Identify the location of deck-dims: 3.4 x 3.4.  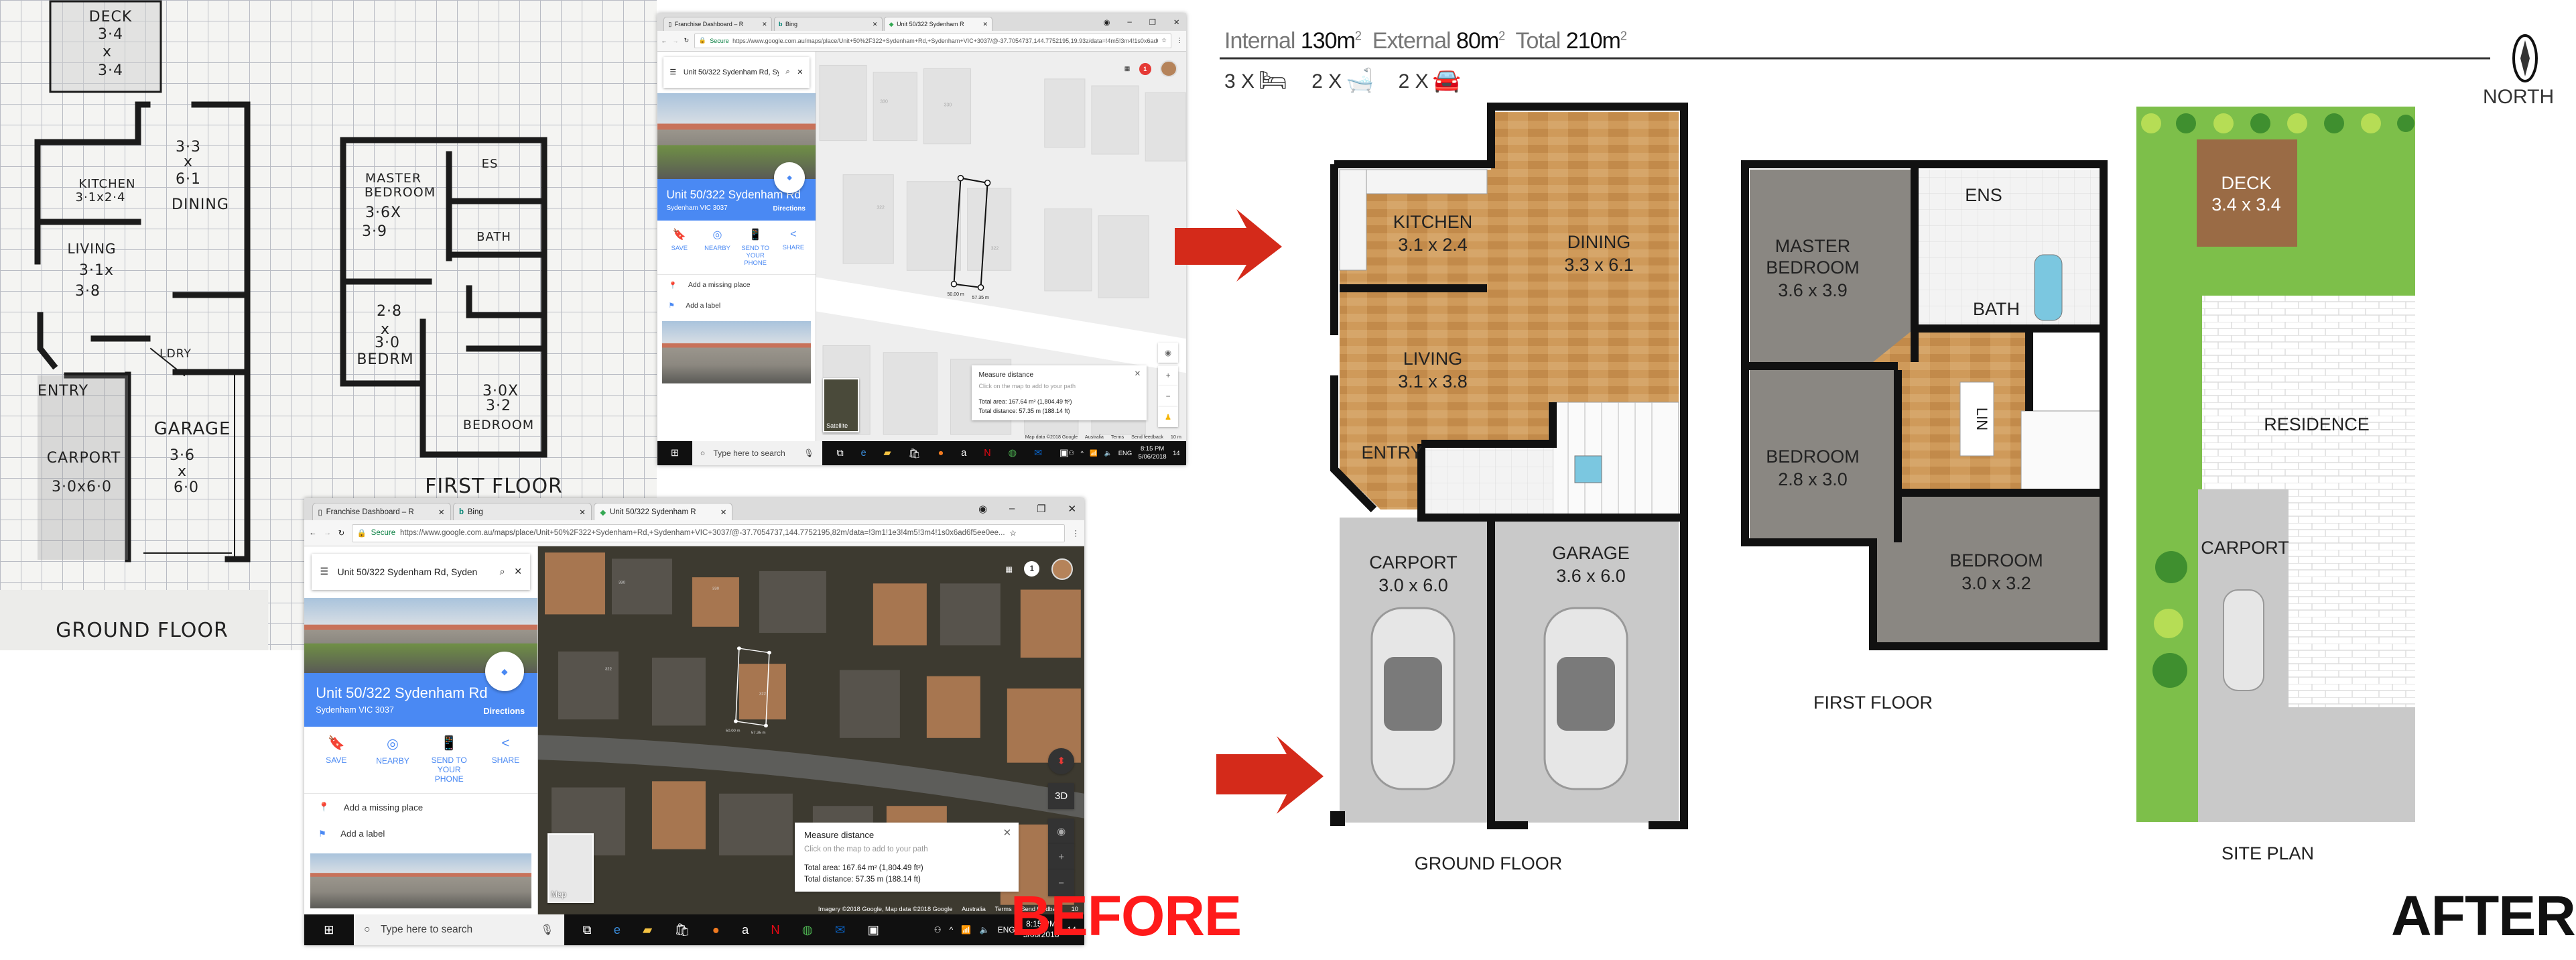
(2246, 204).